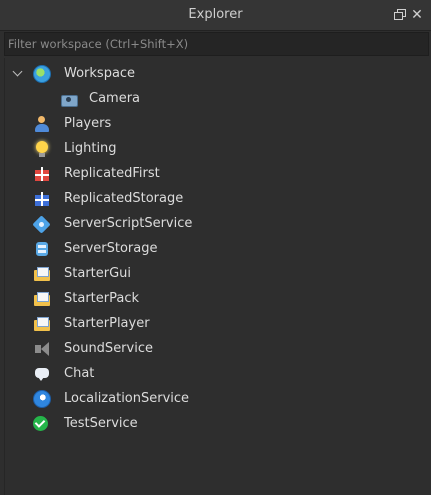 The height and width of the screenshot is (495, 431). I want to click on tree-item-camera: Camera, so click(215, 99).